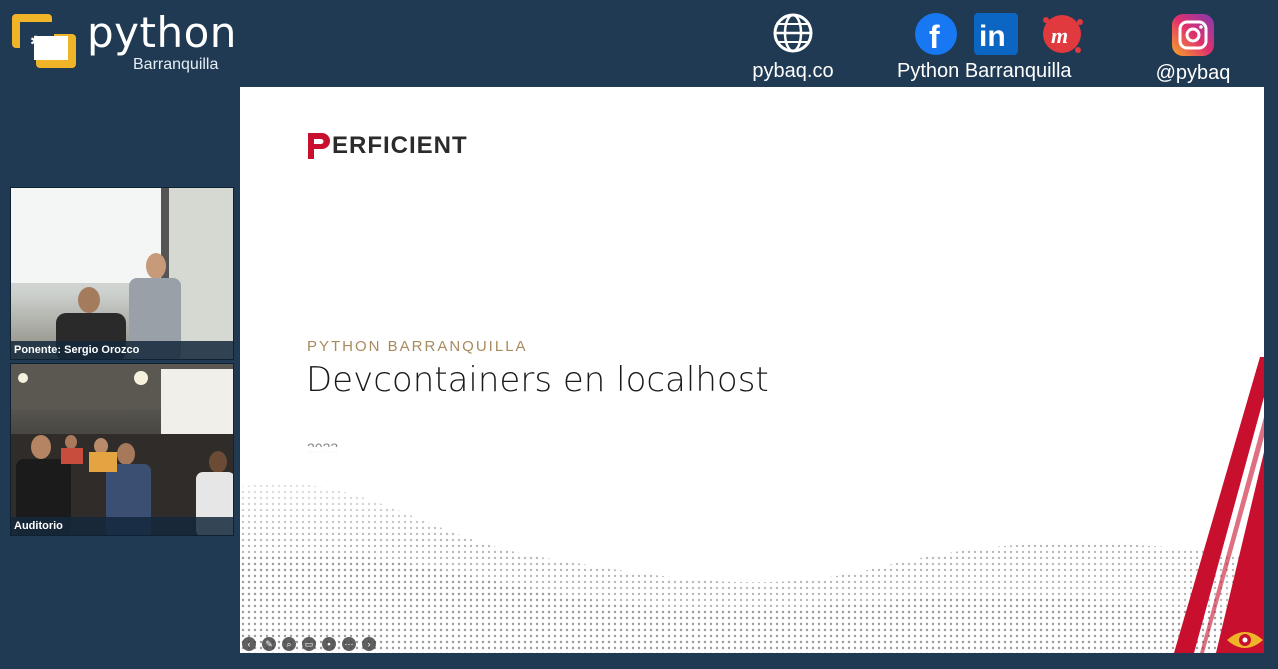  What do you see at coordinates (934, 37) in the screenshot?
I see `svg-text: f` at bounding box center [934, 37].